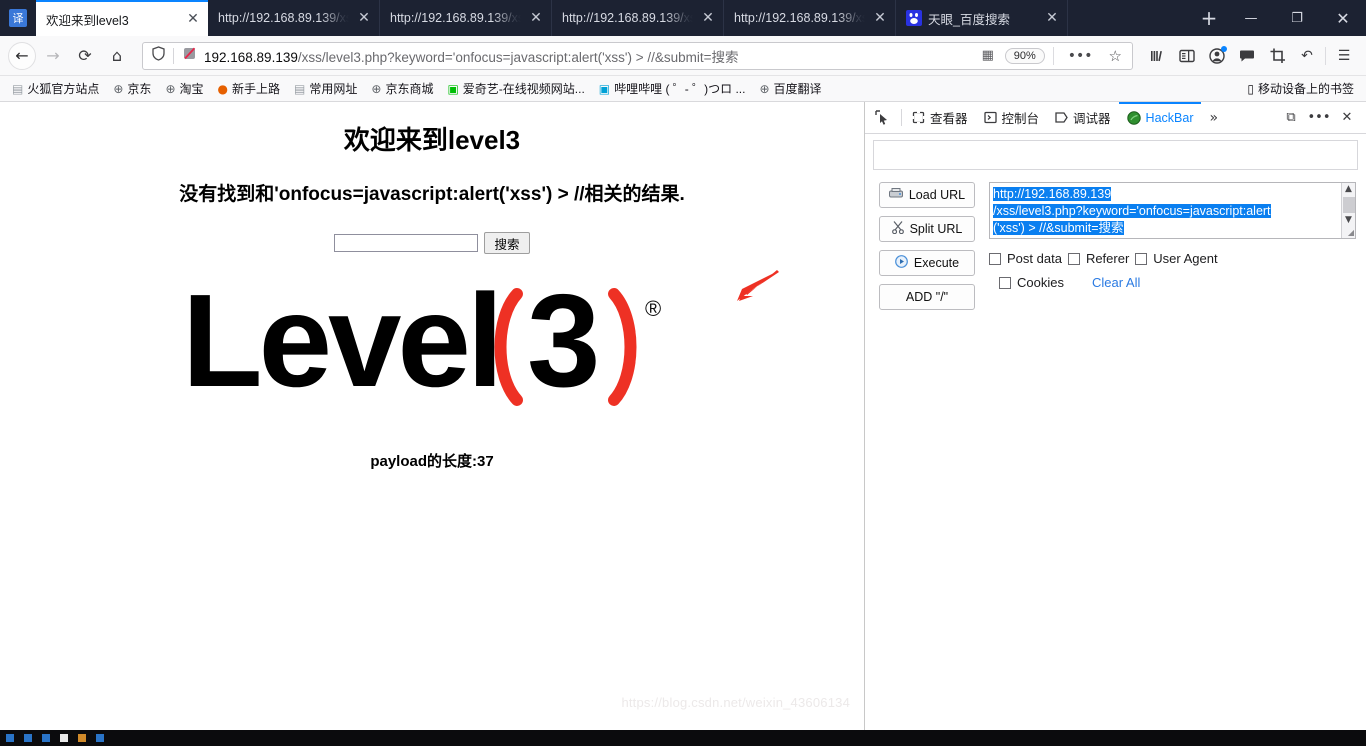  I want to click on more-tabs-icon: », so click(1213, 117).